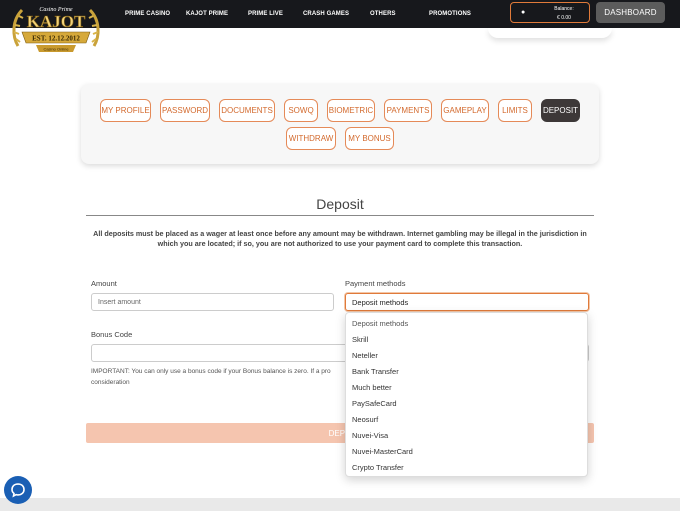 This screenshot has height=511, width=680. What do you see at coordinates (564, 9) in the screenshot?
I see `balance-label: Balance:` at bounding box center [564, 9].